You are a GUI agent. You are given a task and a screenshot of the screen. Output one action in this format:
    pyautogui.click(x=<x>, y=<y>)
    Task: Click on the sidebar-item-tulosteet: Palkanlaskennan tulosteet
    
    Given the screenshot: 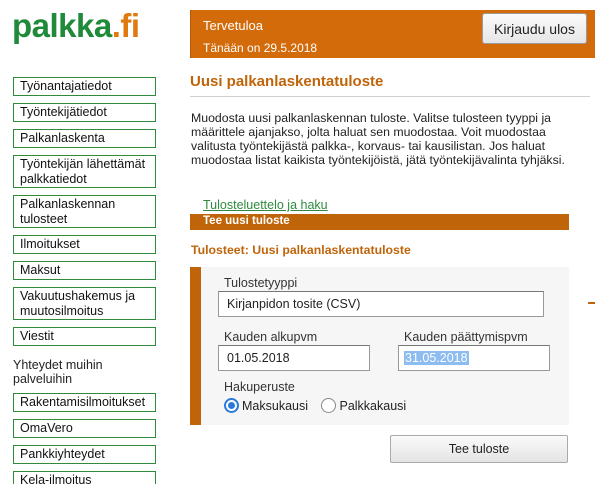 What is the action you would take?
    pyautogui.click(x=84, y=211)
    